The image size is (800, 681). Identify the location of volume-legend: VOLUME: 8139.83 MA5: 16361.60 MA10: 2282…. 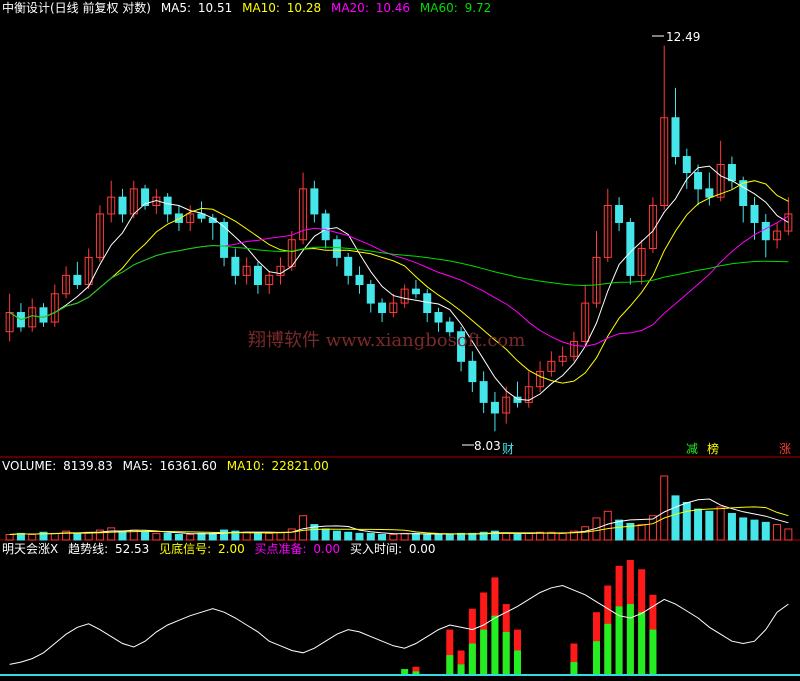
(165, 466).